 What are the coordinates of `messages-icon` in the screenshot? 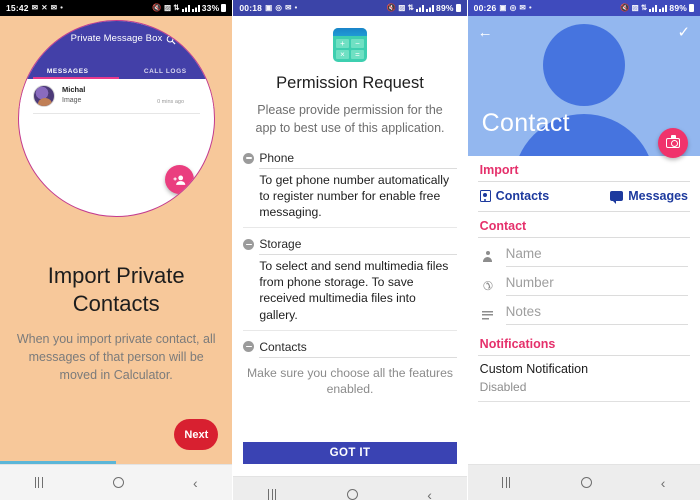 It's located at (617, 197).